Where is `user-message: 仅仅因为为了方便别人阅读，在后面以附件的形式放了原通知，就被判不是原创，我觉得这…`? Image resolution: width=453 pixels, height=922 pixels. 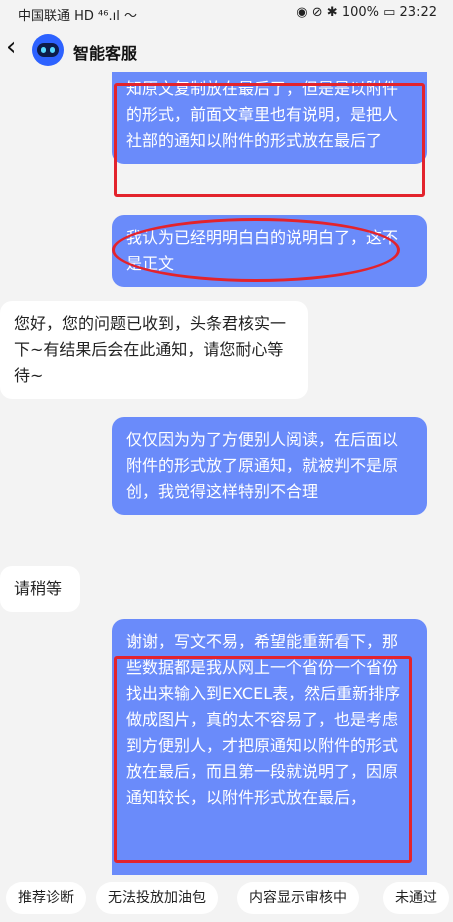
user-message: 仅仅因为为了方便别人阅读，在后面以附件的形式放了原通知，就被判不是原创，我觉得这… is located at coordinates (269, 466).